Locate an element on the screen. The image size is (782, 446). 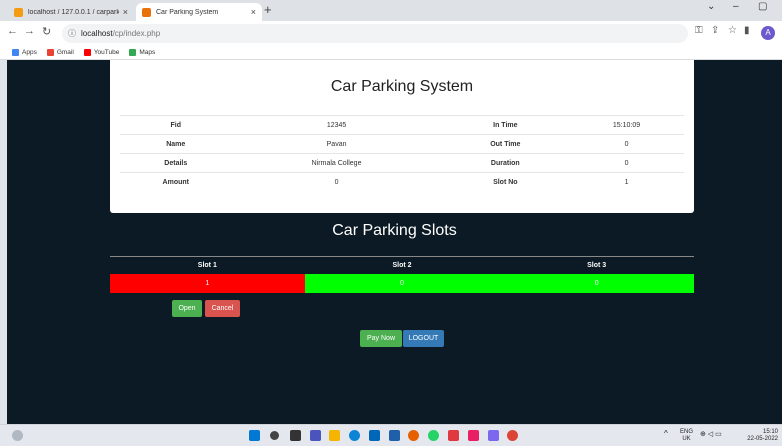
label-out-time: Out Time is located at coordinates (505, 144).